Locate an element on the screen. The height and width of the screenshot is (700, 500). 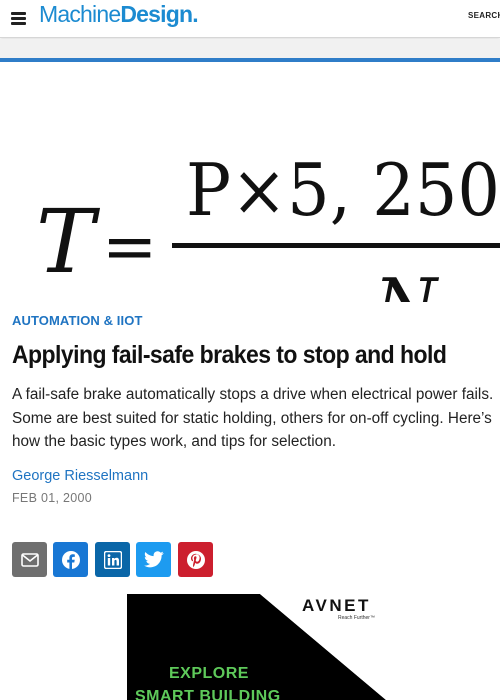
share-facebook-button is located at coordinates (70, 559).